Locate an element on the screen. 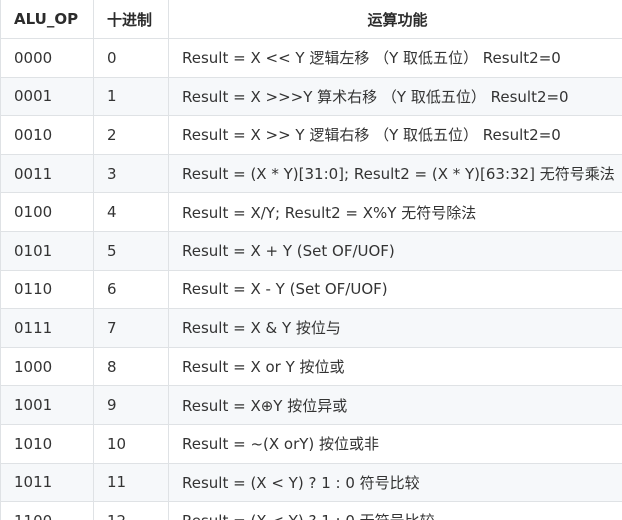  decimal-cell: 10 is located at coordinates (131, 443).